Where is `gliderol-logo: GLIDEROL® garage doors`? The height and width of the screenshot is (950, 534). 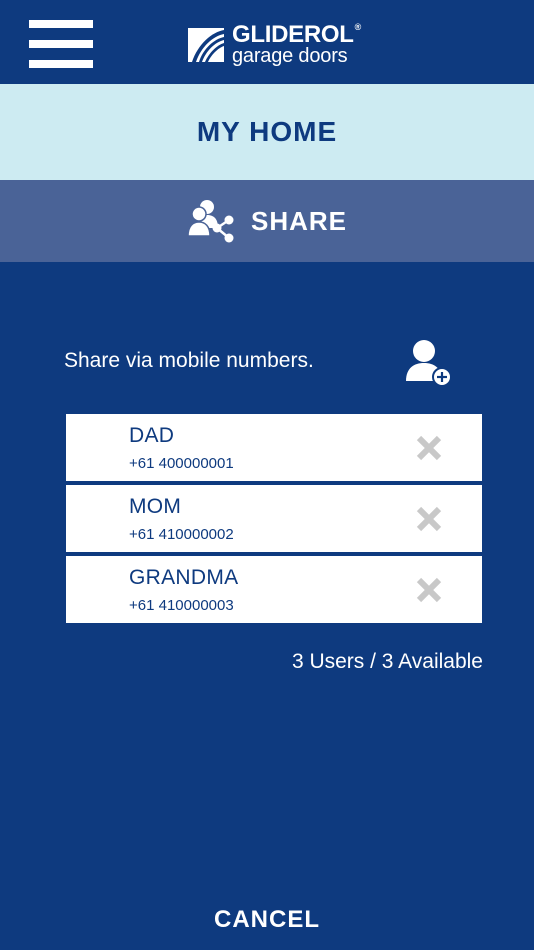 gliderol-logo: GLIDEROL® garage doors is located at coordinates (272, 44).